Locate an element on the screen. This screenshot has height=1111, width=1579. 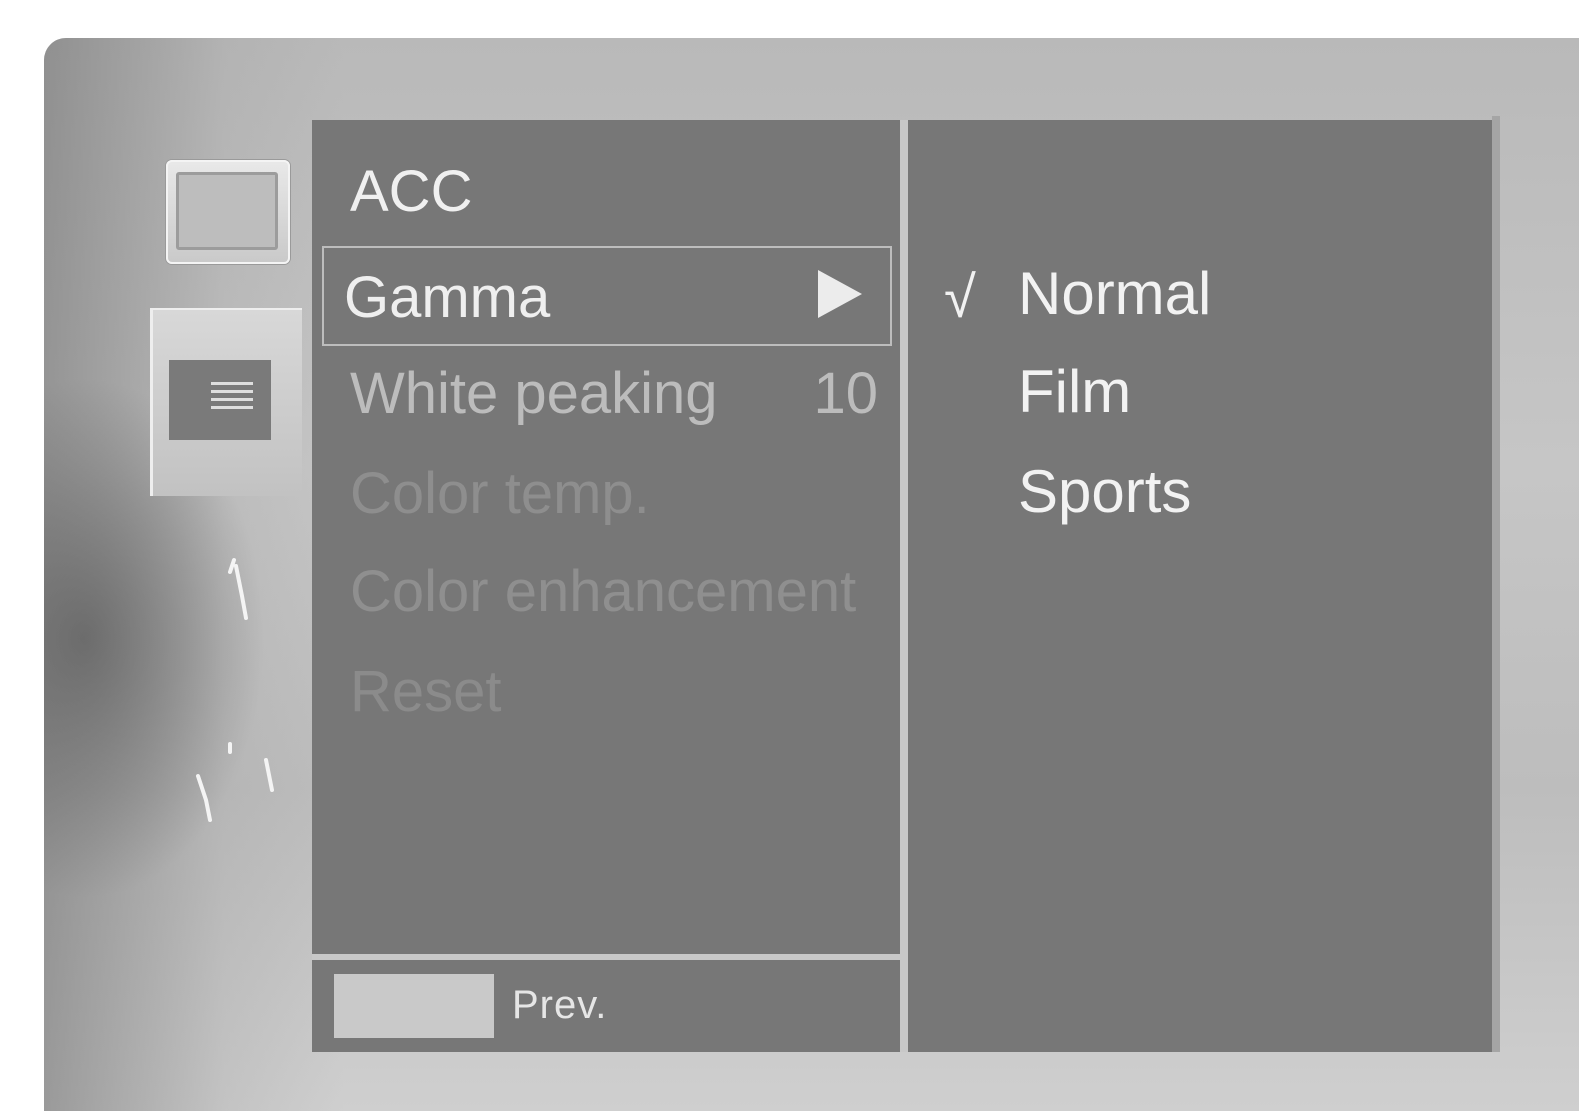
submenu-edge is located at coordinates (1496, 584).